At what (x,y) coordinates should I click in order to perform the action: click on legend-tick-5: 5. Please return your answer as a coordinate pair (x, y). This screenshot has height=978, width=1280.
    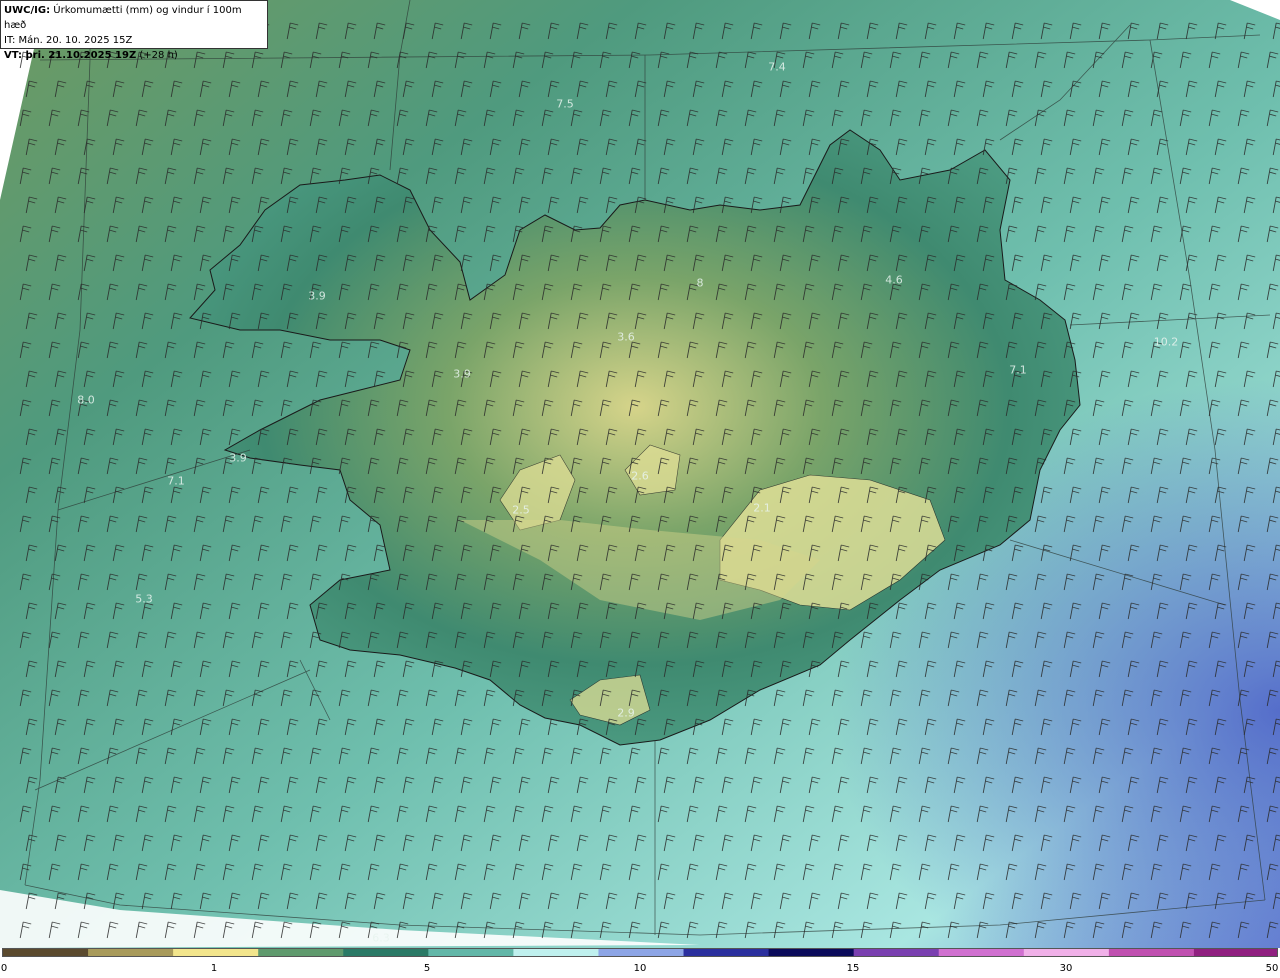
    Looking at the image, I should click on (427, 968).